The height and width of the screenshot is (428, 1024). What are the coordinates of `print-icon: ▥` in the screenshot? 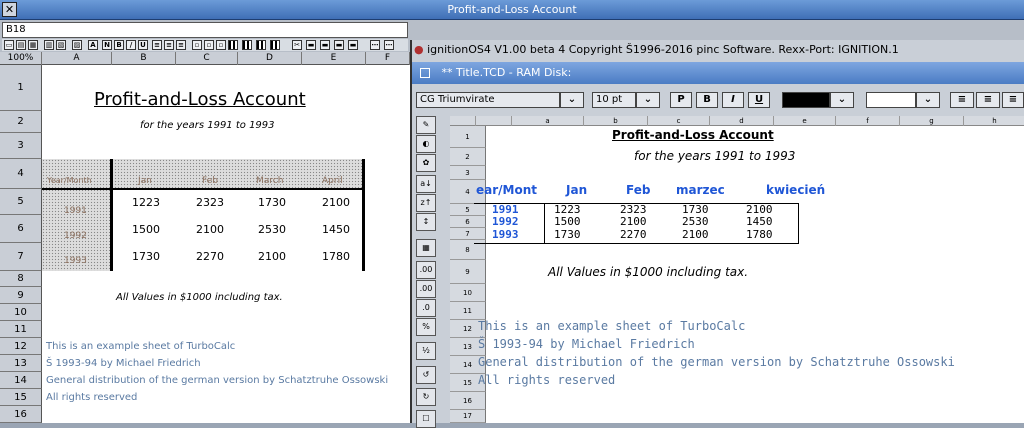 It's located at (49, 45).